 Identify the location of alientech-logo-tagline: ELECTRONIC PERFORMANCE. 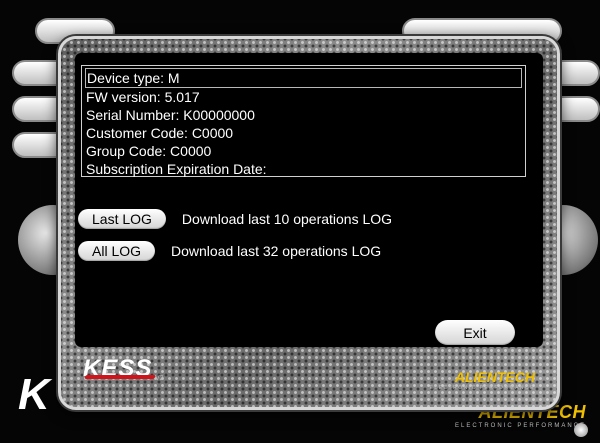
(482, 388).